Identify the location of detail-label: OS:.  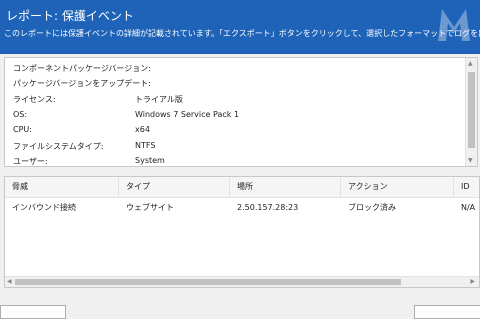
(20, 114).